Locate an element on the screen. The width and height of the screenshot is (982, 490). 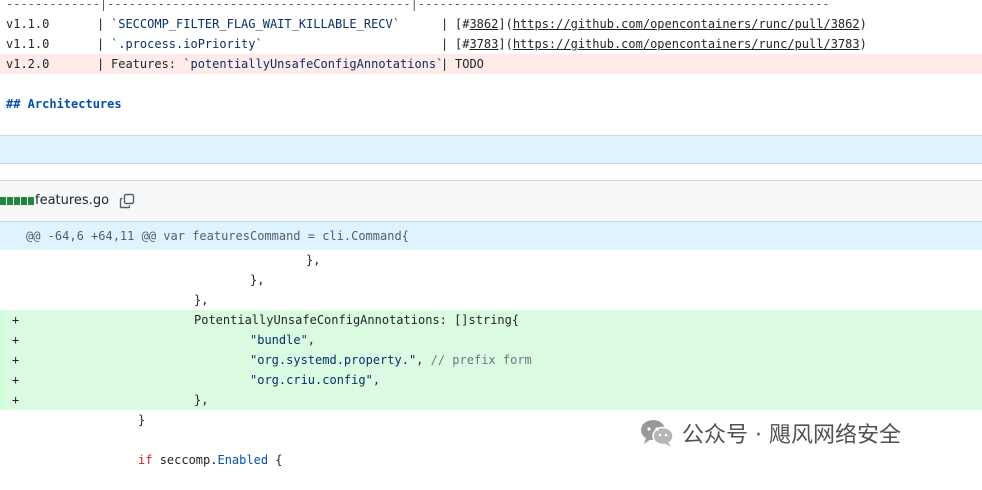
code-string: "org.systemd.property.", is located at coordinates (337, 360).